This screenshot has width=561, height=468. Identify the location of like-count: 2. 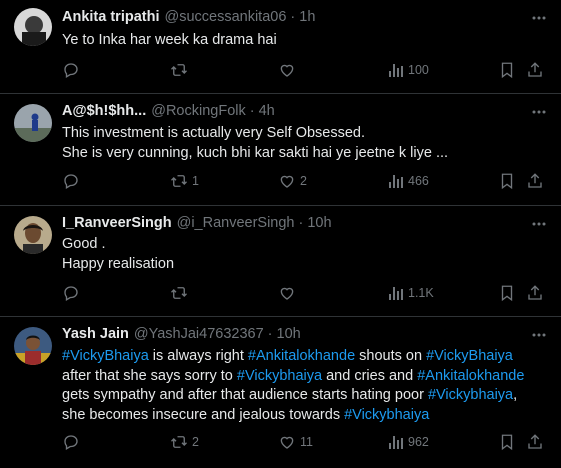
(303, 181).